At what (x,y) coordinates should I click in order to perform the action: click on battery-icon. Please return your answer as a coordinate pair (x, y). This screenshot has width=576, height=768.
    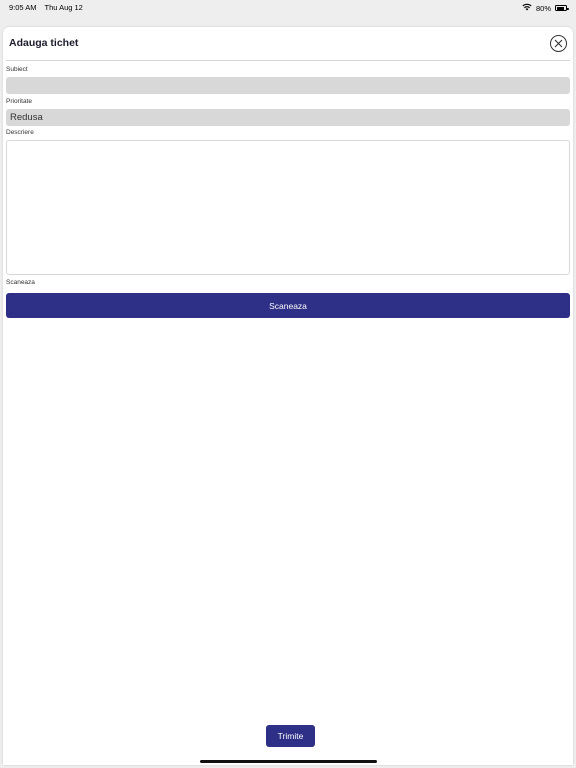
    Looking at the image, I should click on (562, 8).